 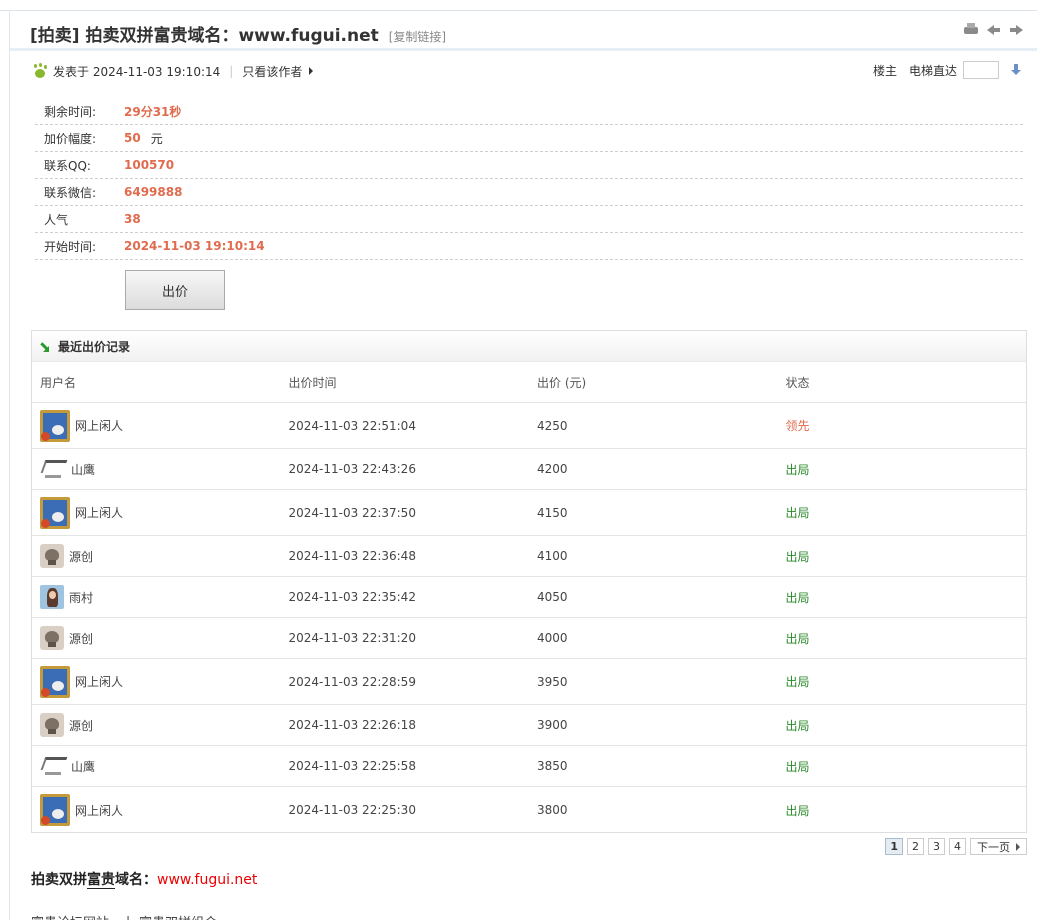 I want to click on thread-title: [拍卖] 拍卖双拼富贵域名：www.fugui.net [复制链接], so click(x=238, y=33).